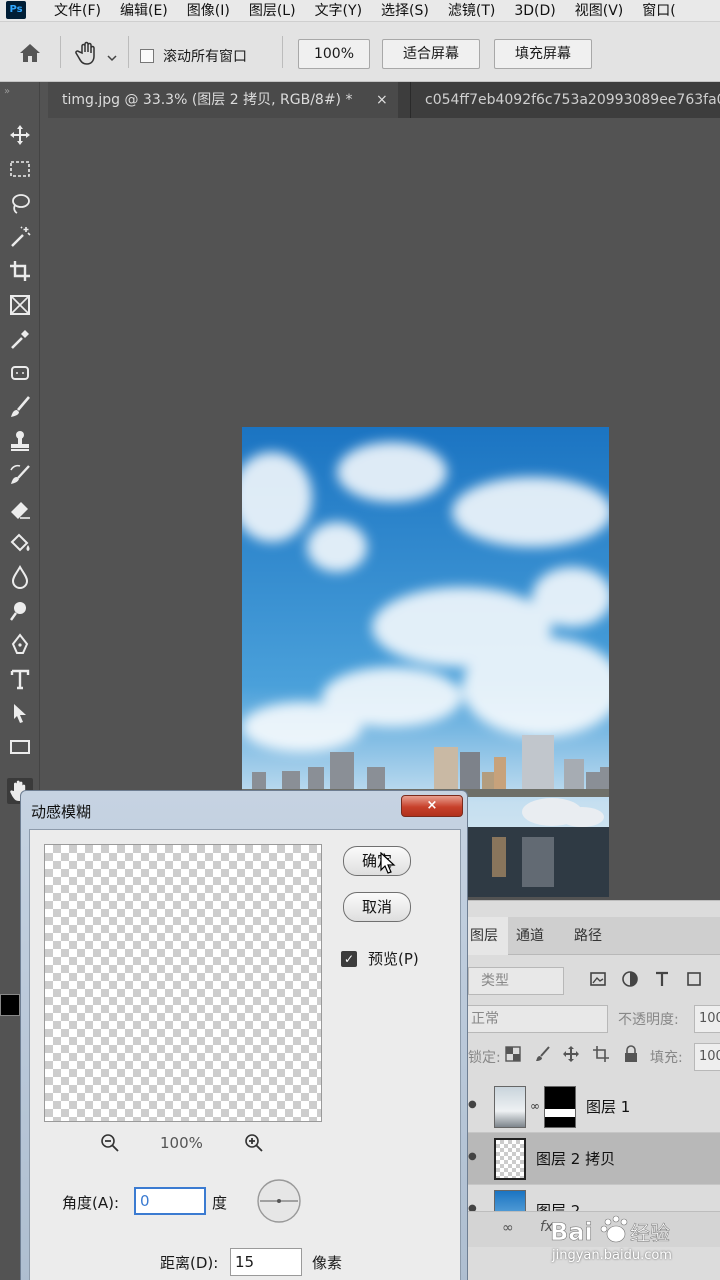 This screenshot has height=1280, width=720. I want to click on dialog-title: 动感模糊, so click(61, 812).